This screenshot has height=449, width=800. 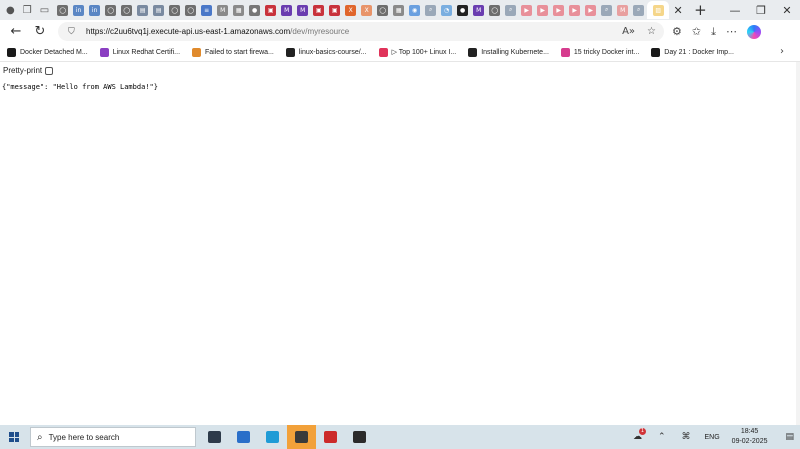 I want to click on tab-search-3-favicon-icon: ⌕, so click(x=607, y=10).